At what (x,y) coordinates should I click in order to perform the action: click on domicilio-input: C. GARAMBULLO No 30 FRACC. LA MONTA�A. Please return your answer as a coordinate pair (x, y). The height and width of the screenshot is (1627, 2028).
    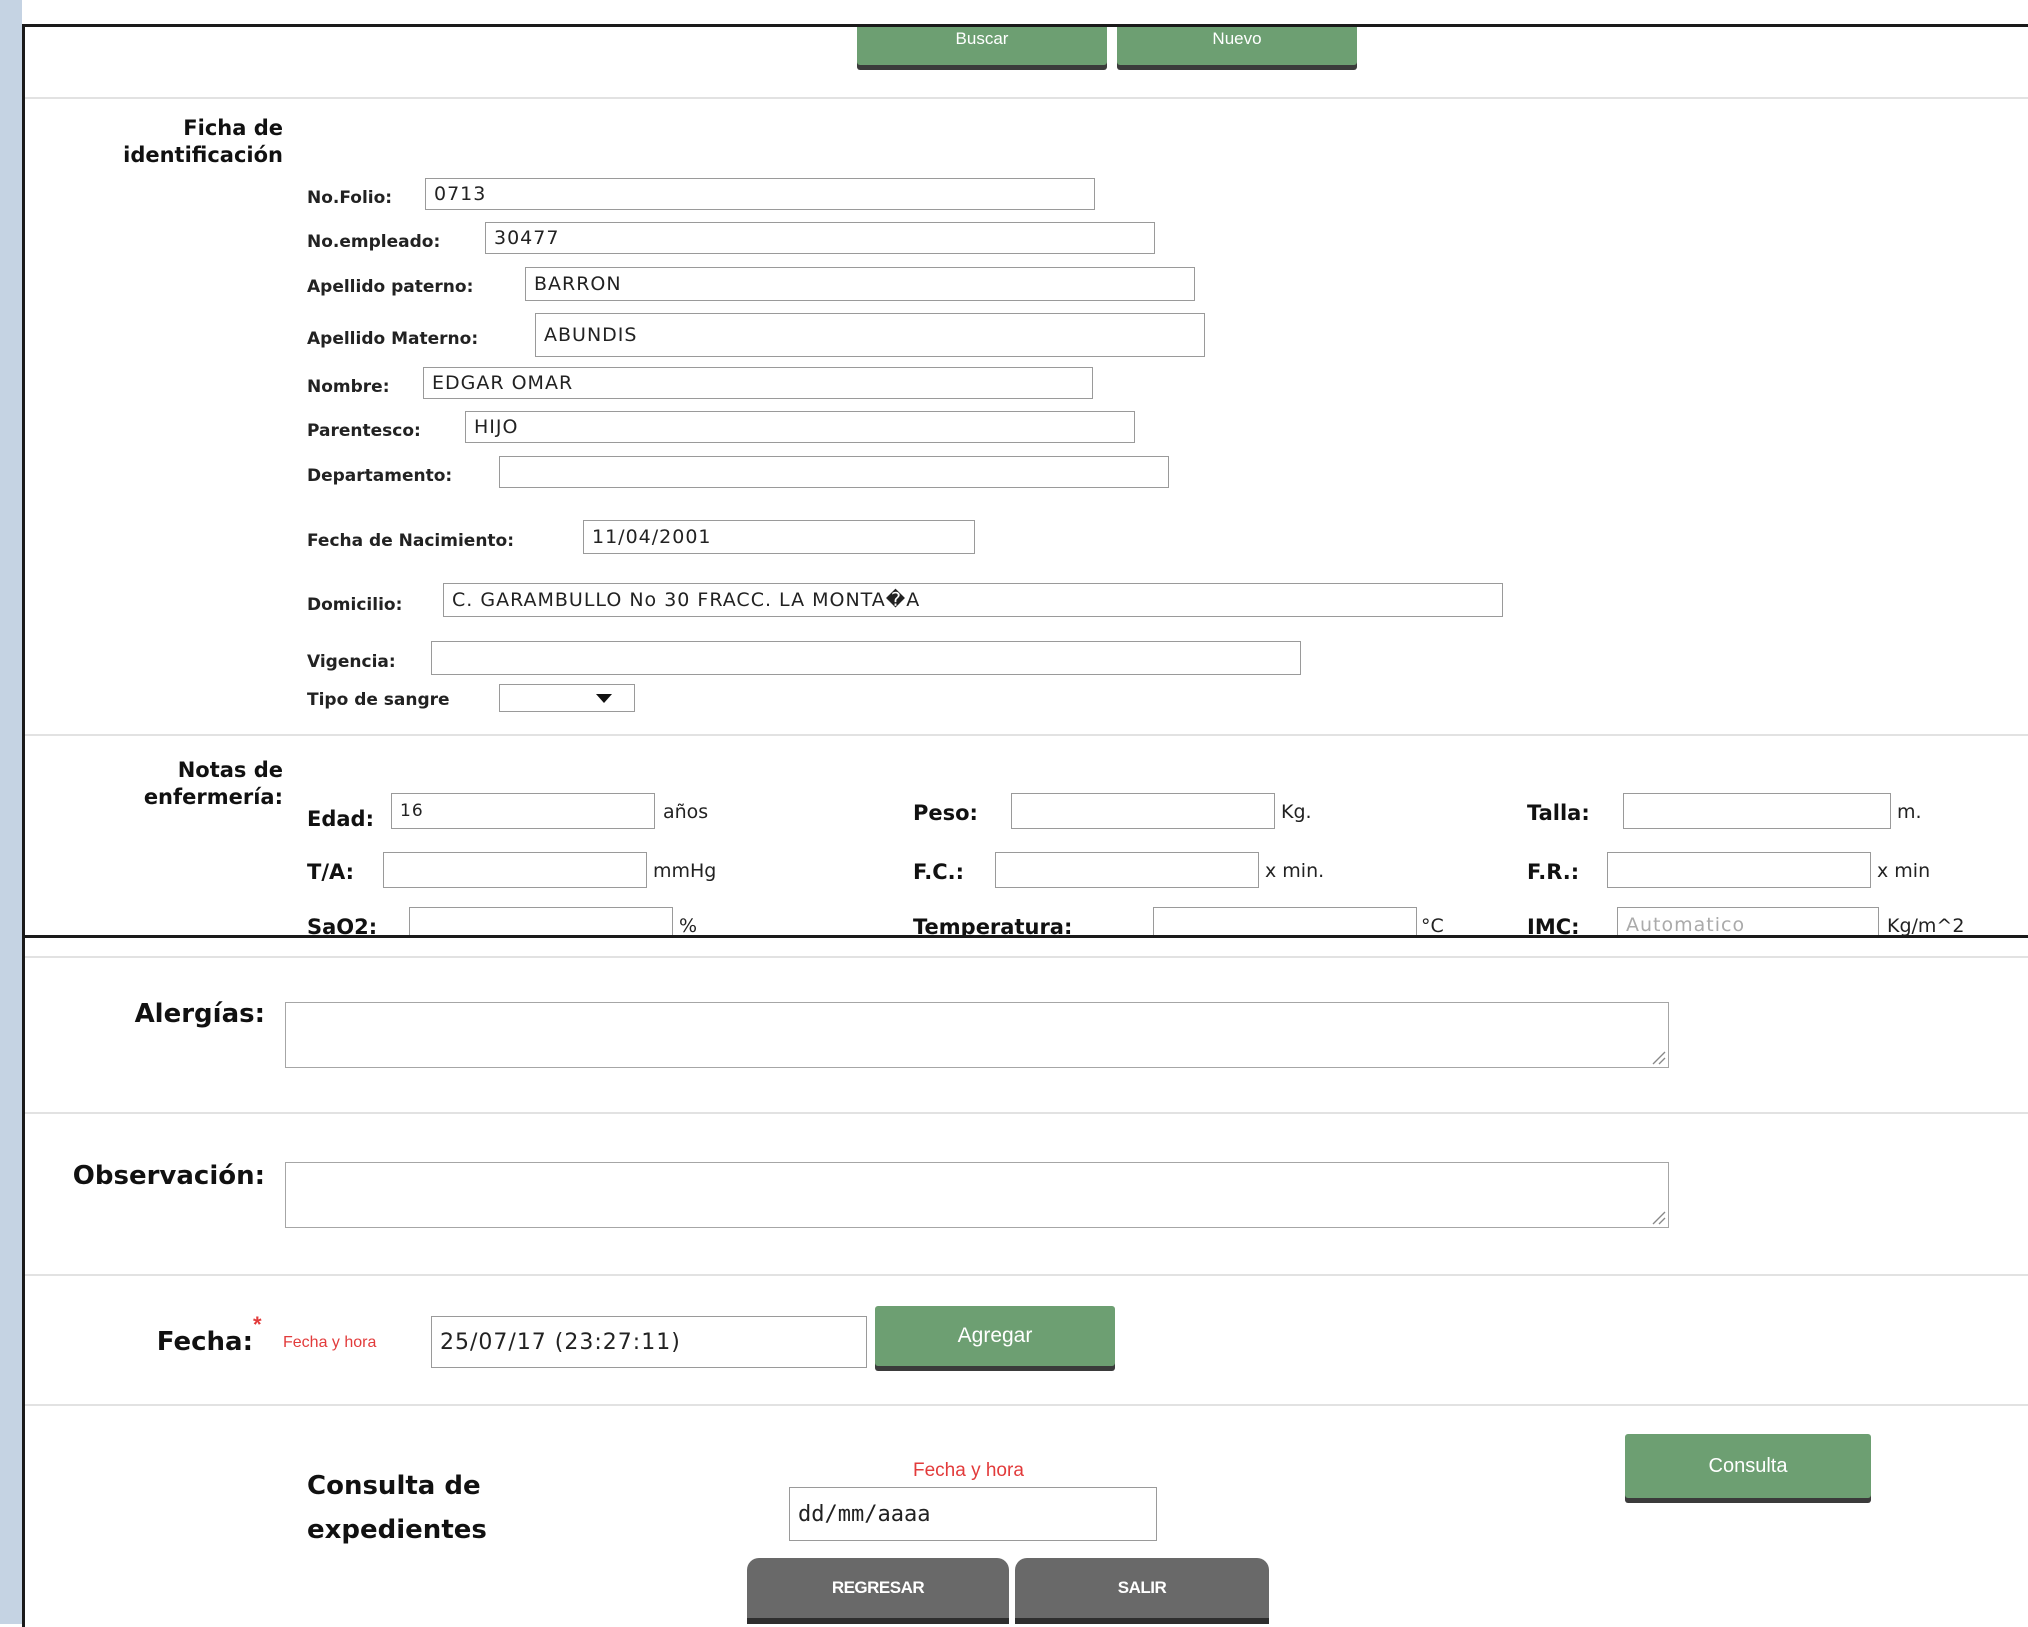
    Looking at the image, I should click on (973, 600).